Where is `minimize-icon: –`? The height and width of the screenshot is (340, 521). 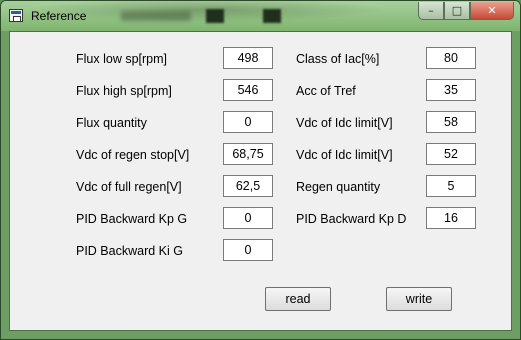
minimize-icon: – is located at coordinates (431, 10).